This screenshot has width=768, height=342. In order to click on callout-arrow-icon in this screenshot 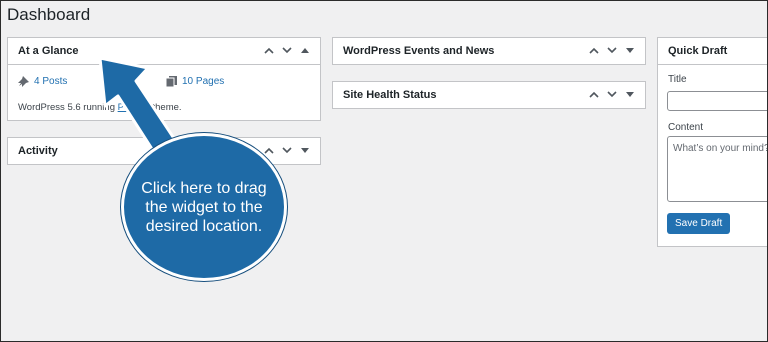, I will do `click(140, 110)`.